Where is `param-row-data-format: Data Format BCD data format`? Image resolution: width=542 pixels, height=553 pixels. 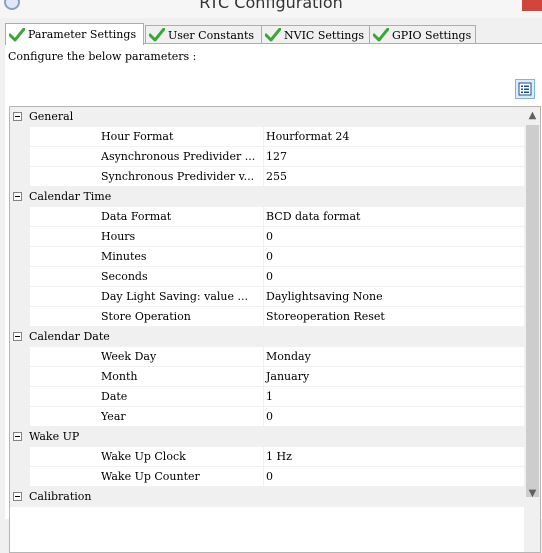
param-row-data-format: Data Format BCD data format is located at coordinates (267, 217).